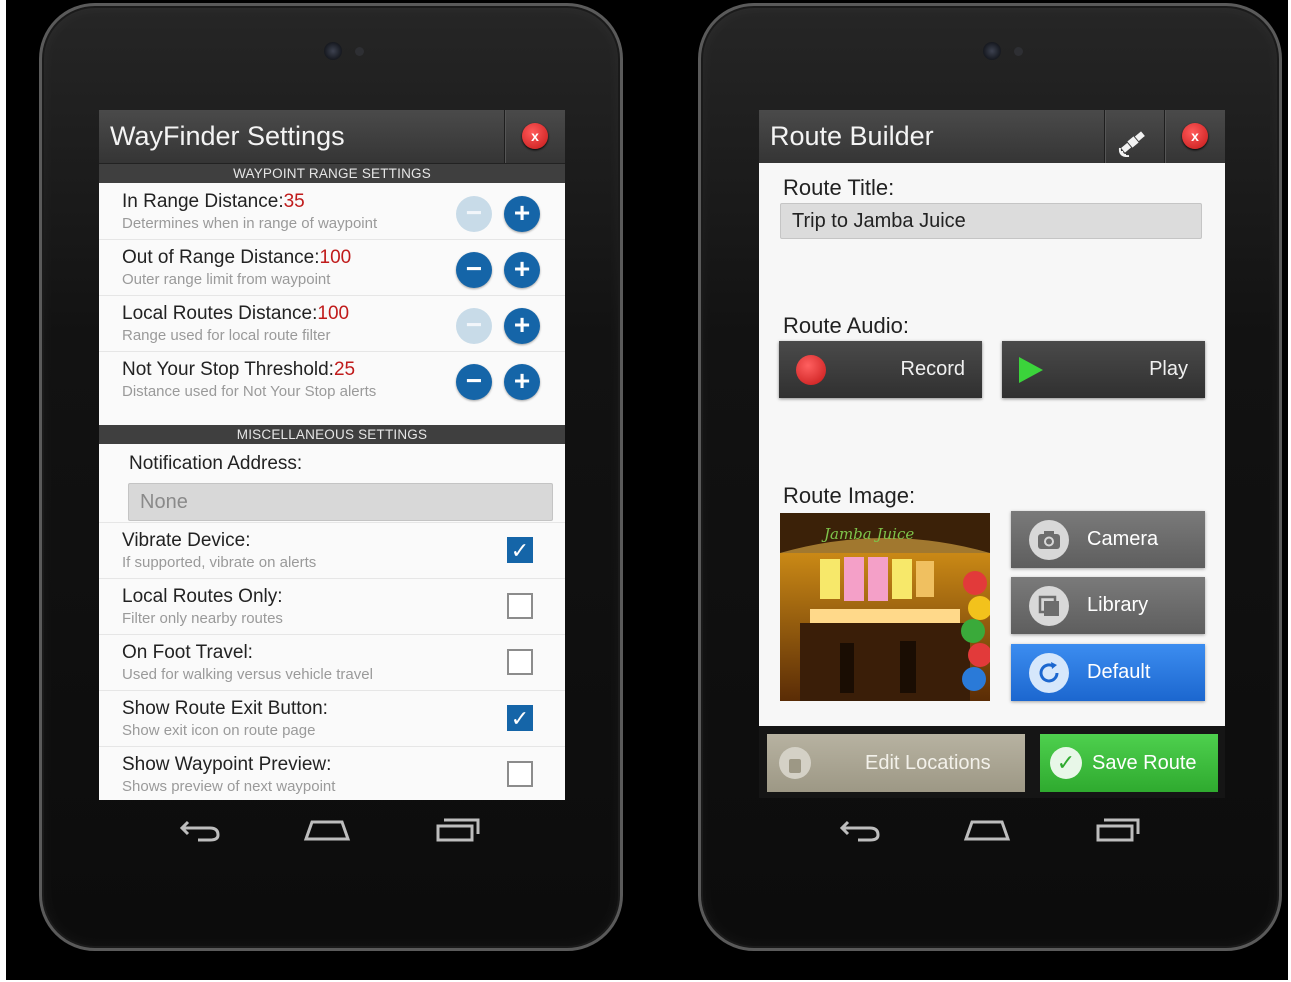 This screenshot has width=1291, height=982. I want to click on edit-locations-icon, so click(795, 763).